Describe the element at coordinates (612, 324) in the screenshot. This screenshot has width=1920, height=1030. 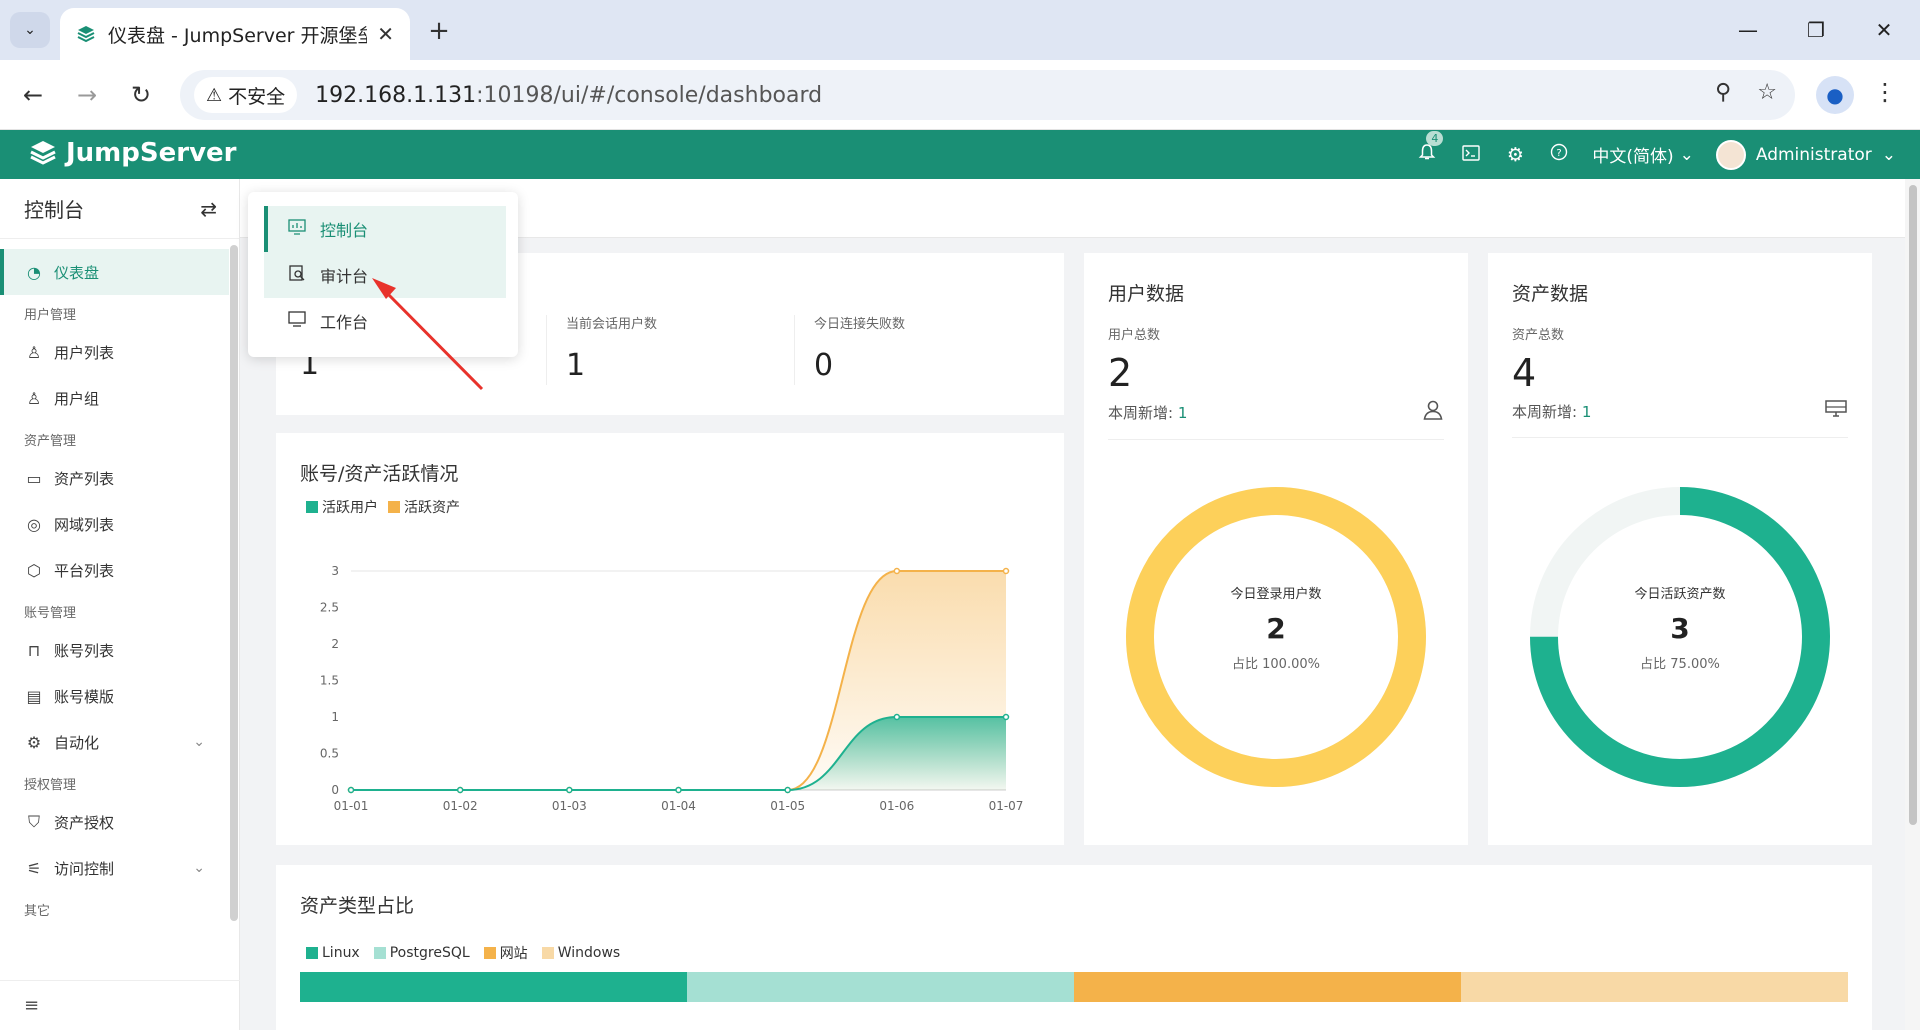
I see `session-users-label: 当前会话用户数` at that location.